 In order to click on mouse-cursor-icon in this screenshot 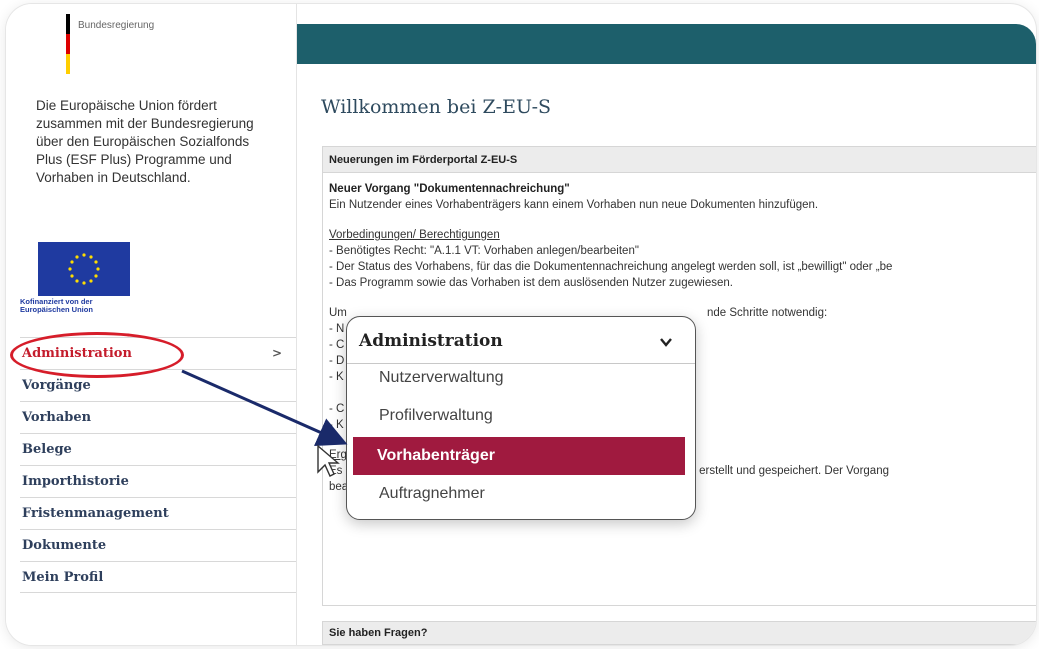, I will do `click(328, 460)`.